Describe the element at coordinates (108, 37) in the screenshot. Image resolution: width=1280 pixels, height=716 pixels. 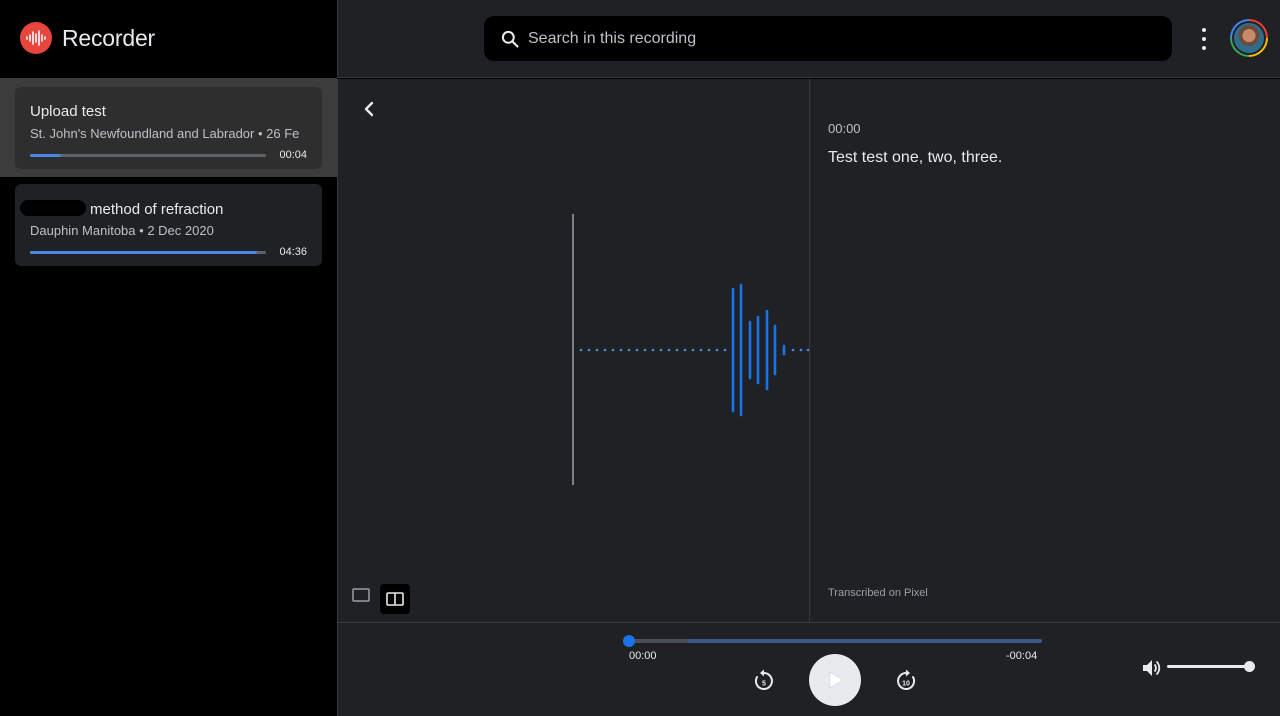
I see `app-name: Recorder` at that location.